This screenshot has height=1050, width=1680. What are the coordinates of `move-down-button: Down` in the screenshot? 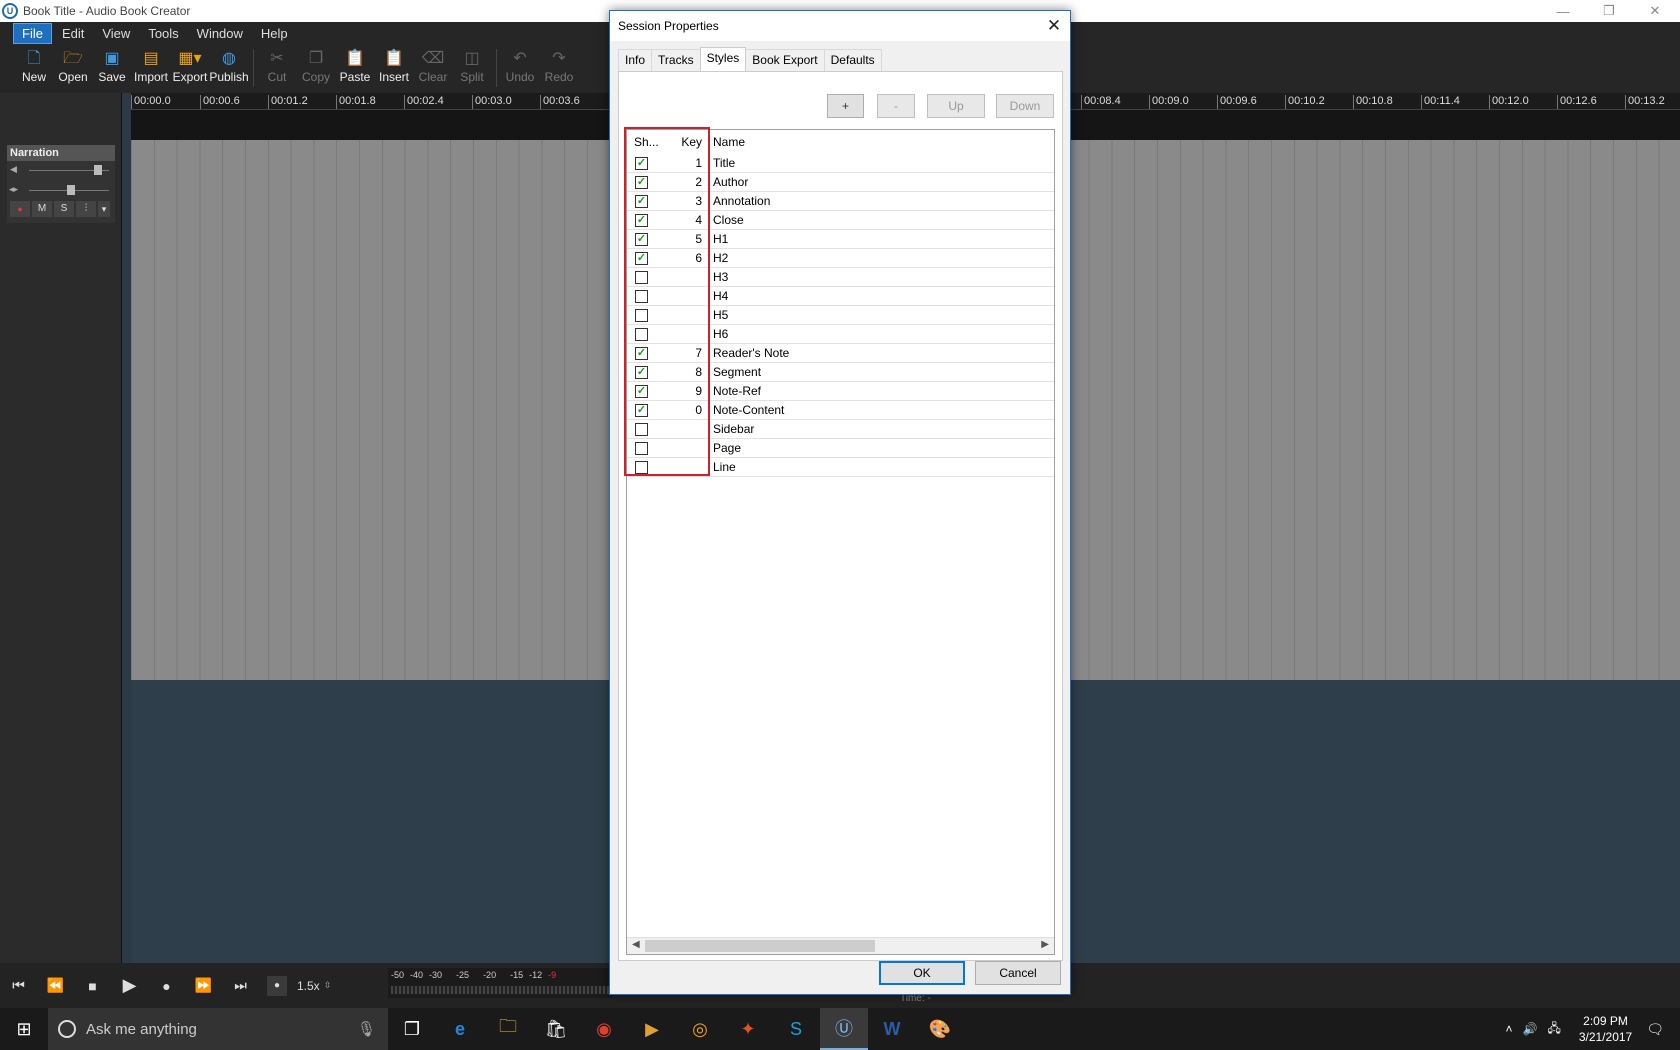 It's located at (1025, 106).